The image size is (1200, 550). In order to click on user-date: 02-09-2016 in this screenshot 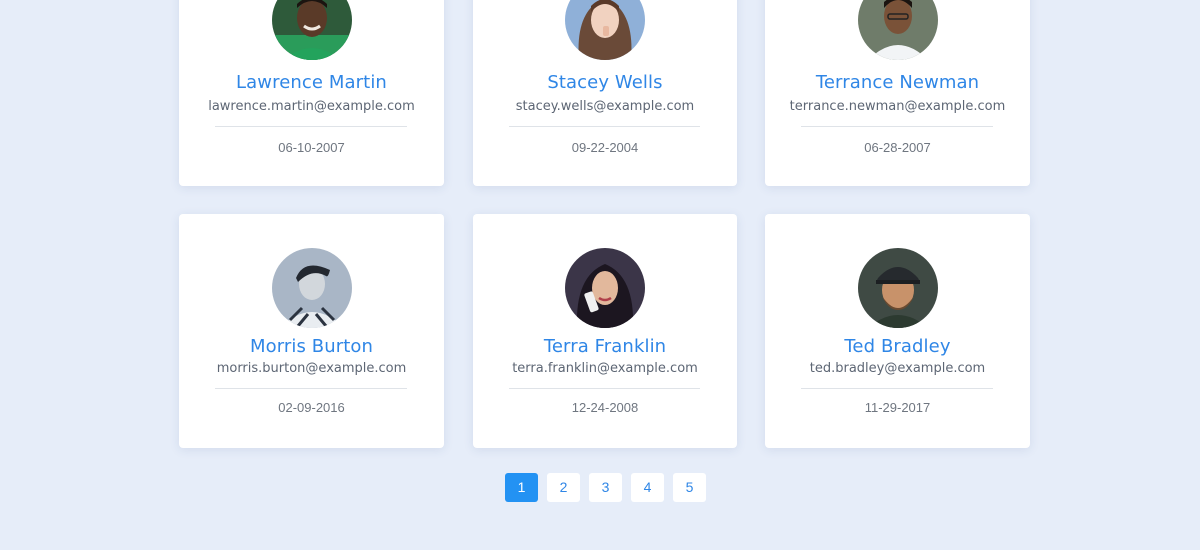, I will do `click(311, 407)`.